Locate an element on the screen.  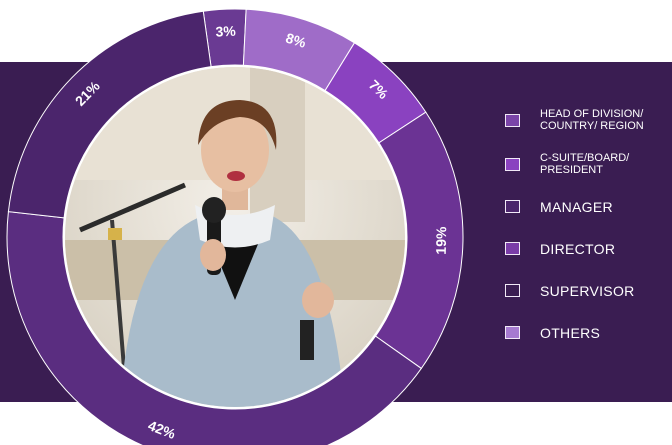
legend-item: OTHERS is located at coordinates (553, 332).